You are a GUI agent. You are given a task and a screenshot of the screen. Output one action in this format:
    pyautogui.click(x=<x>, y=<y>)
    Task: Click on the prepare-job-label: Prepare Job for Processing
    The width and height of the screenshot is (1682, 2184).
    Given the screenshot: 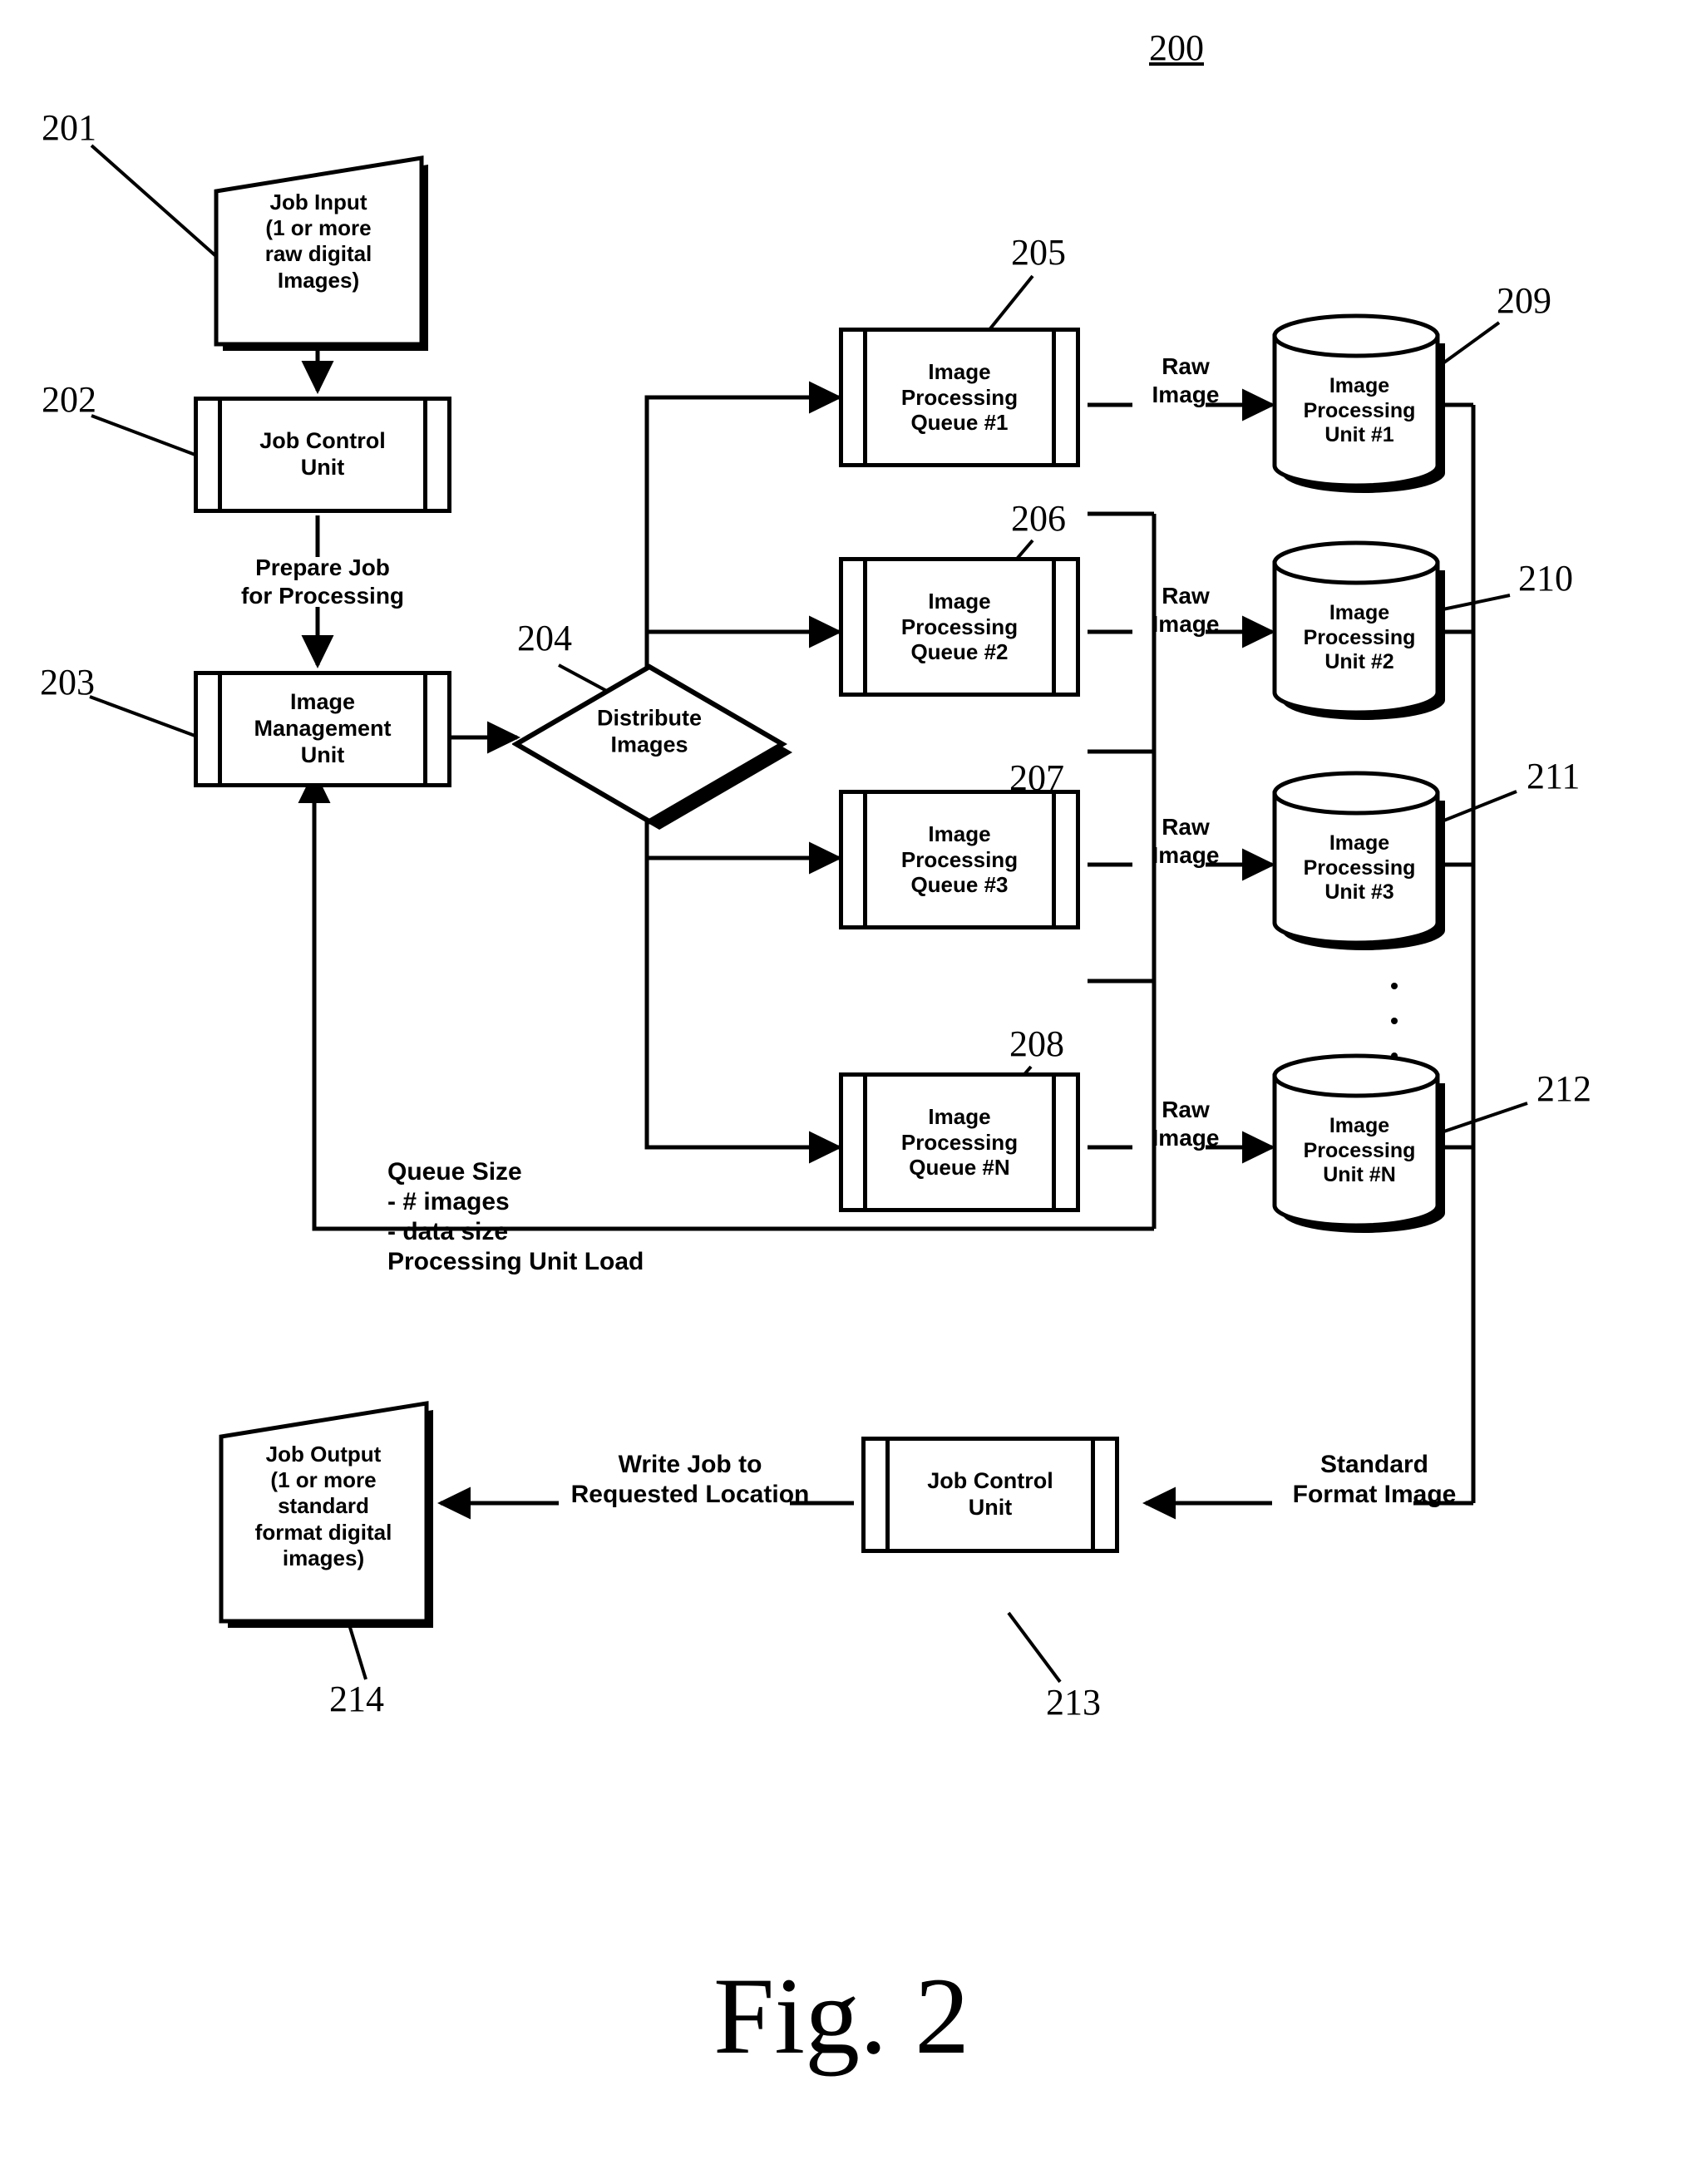 What is the action you would take?
    pyautogui.click(x=323, y=582)
    